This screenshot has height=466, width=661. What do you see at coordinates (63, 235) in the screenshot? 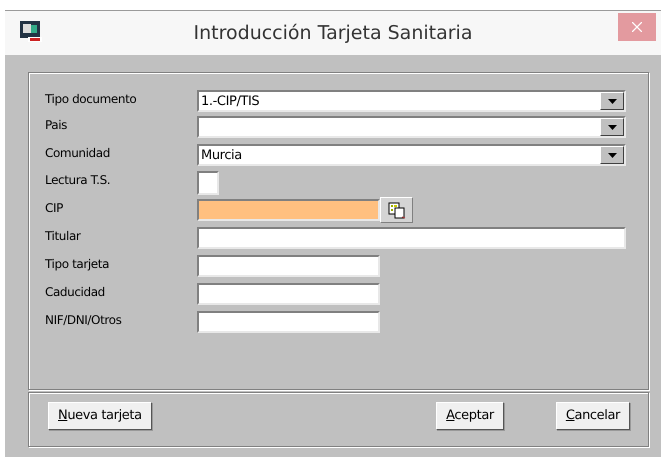
I see `field-label: Titular` at bounding box center [63, 235].